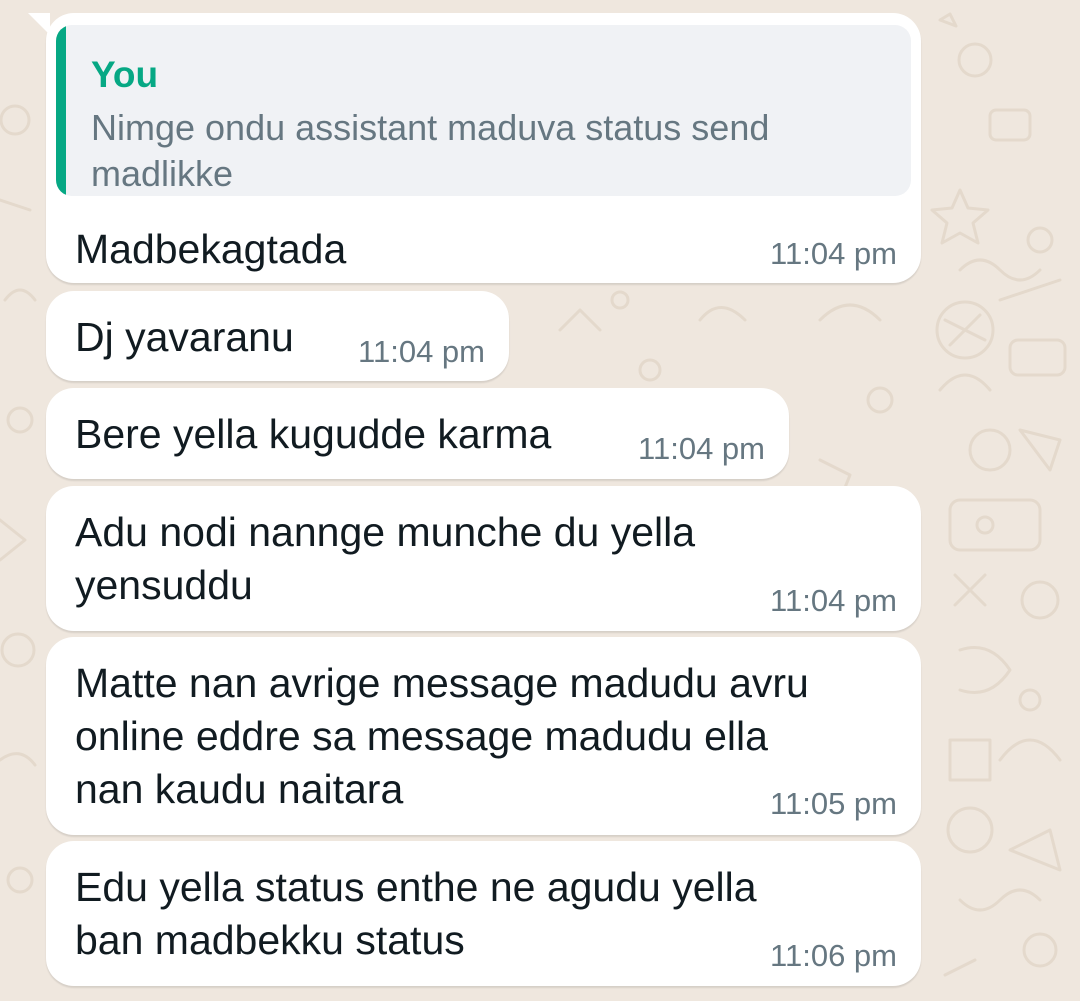  I want to click on message-text: Bere yella kugudde karma, so click(313, 434).